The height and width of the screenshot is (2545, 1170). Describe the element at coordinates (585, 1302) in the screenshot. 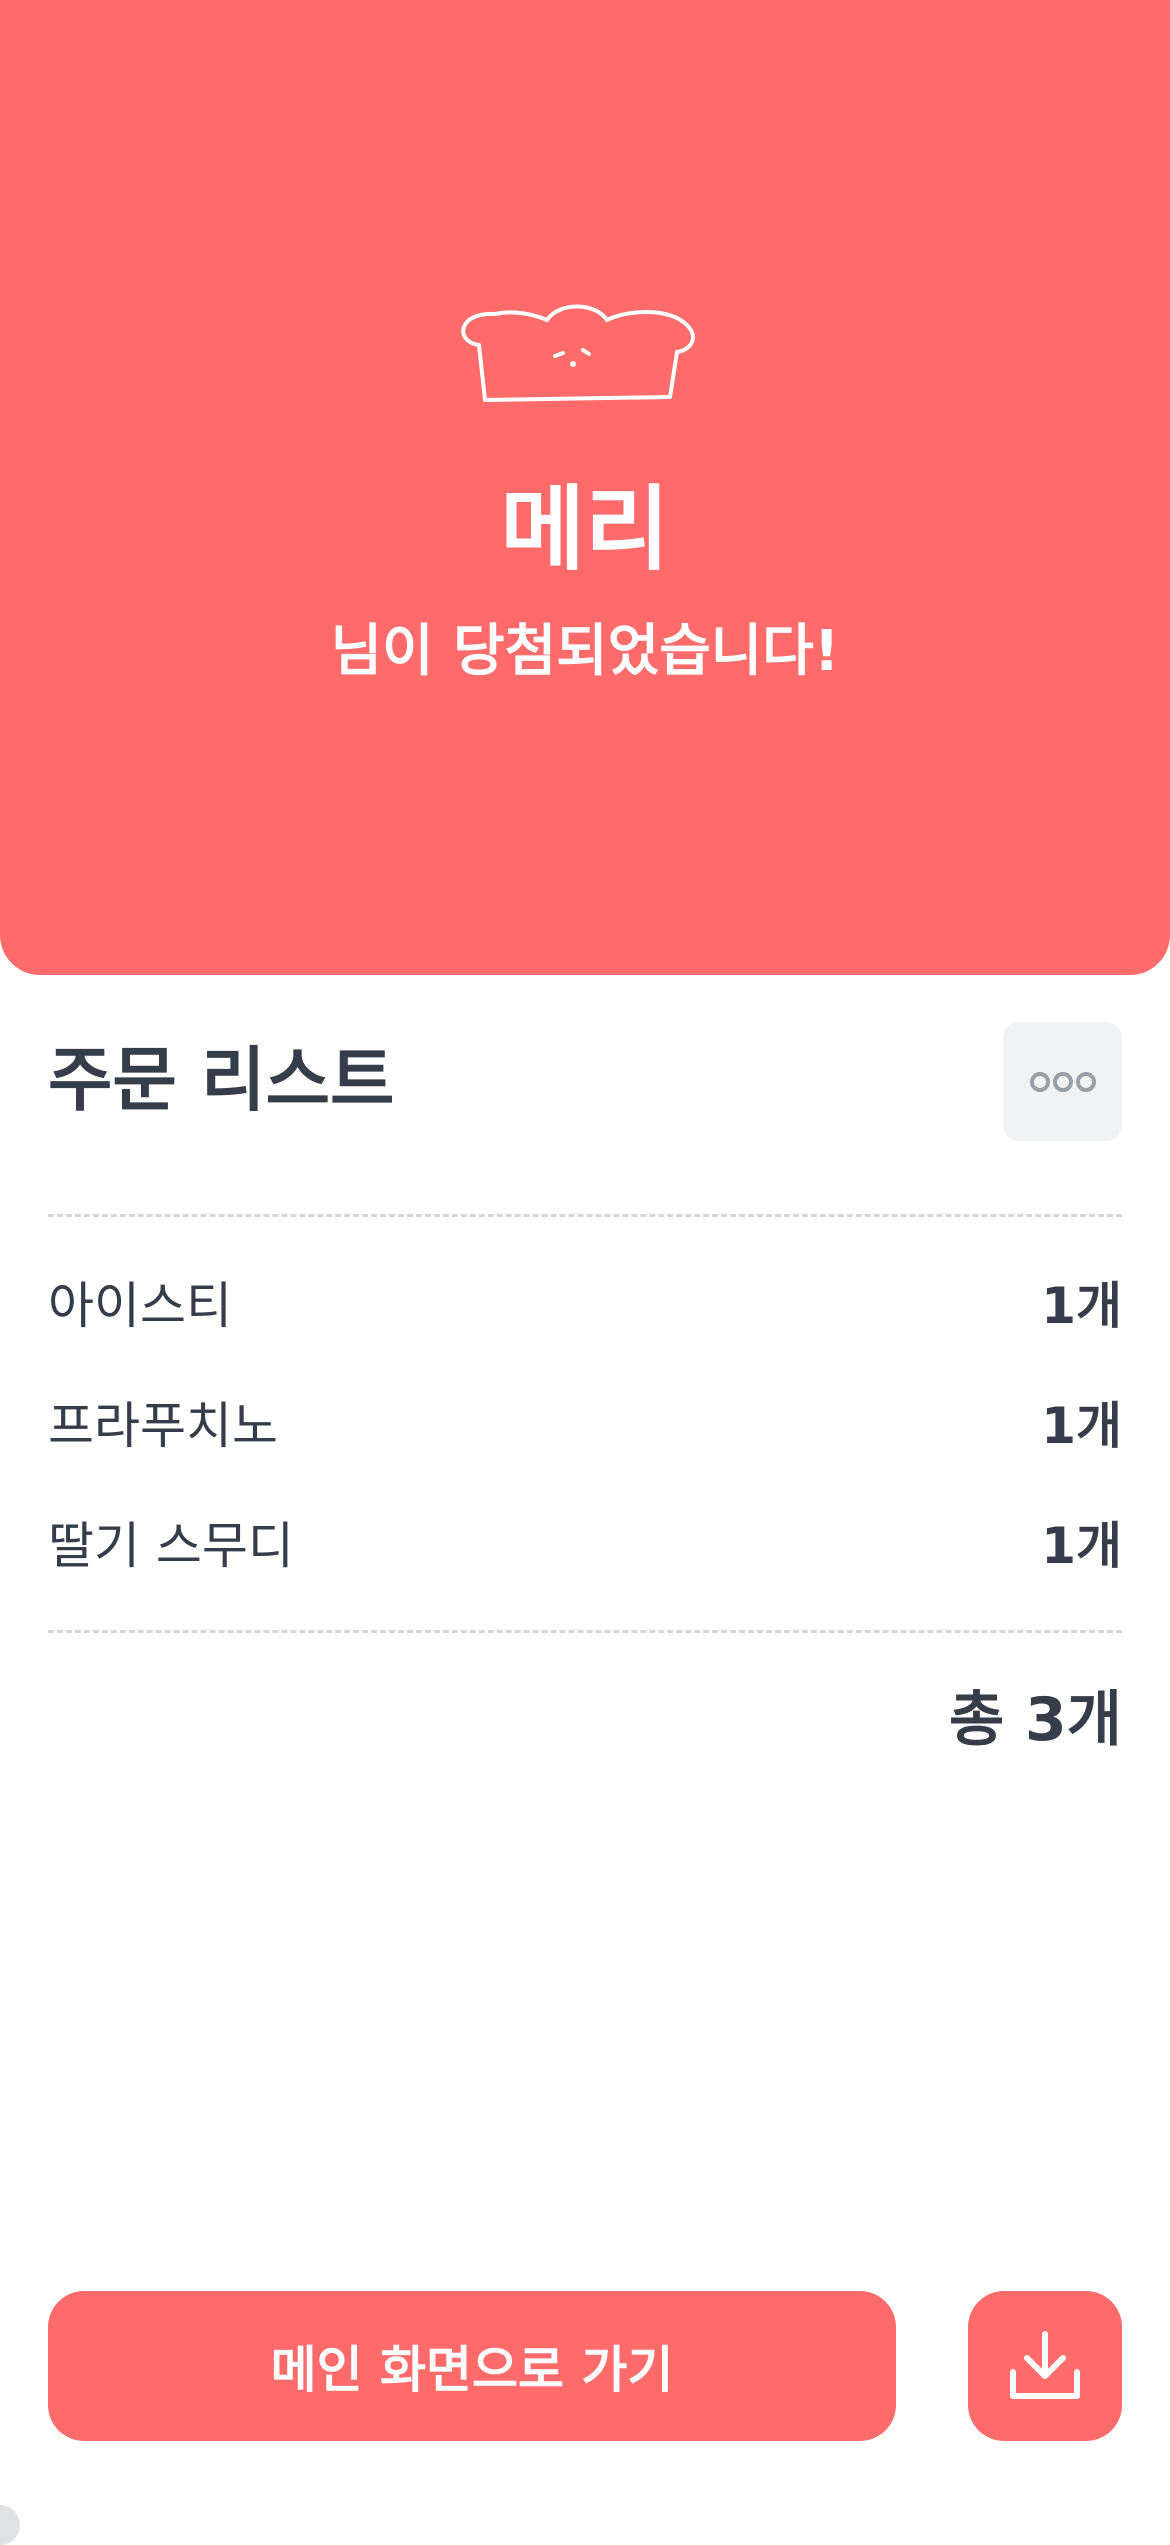

I see `list-item: 아이스티 1개` at that location.